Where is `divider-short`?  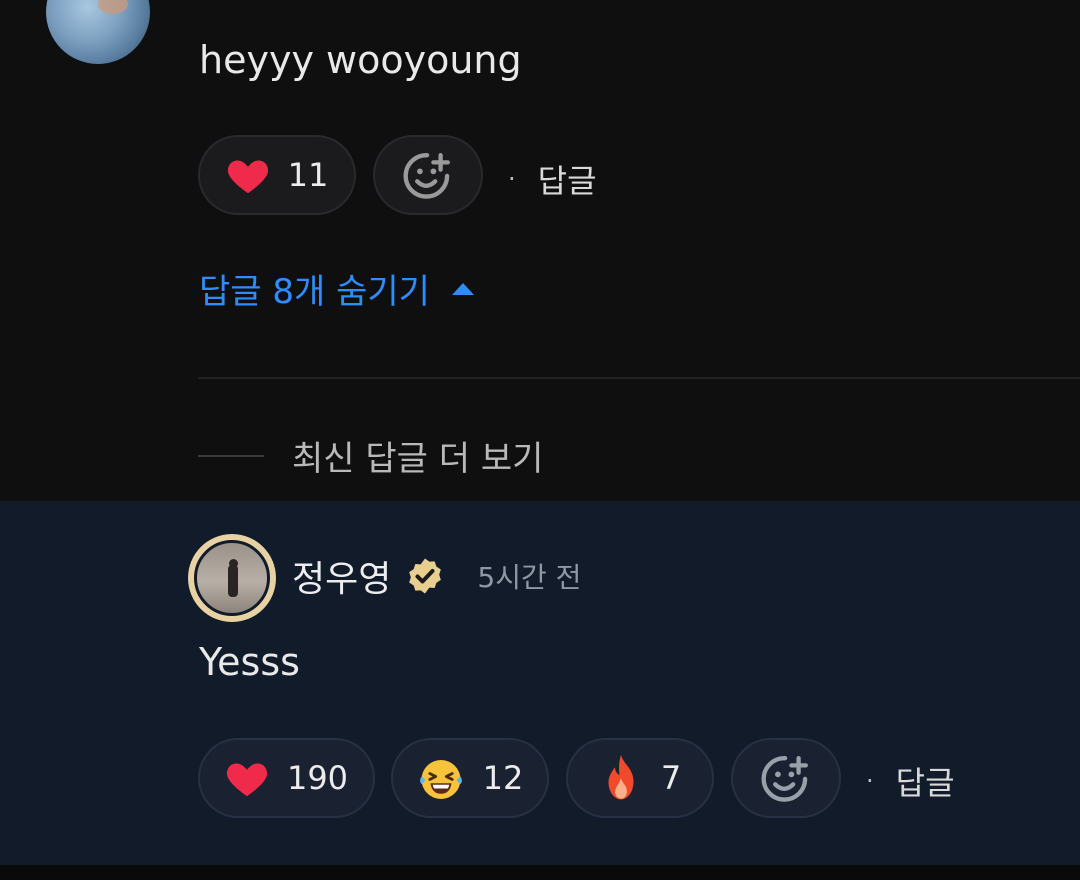 divider-short is located at coordinates (231, 455).